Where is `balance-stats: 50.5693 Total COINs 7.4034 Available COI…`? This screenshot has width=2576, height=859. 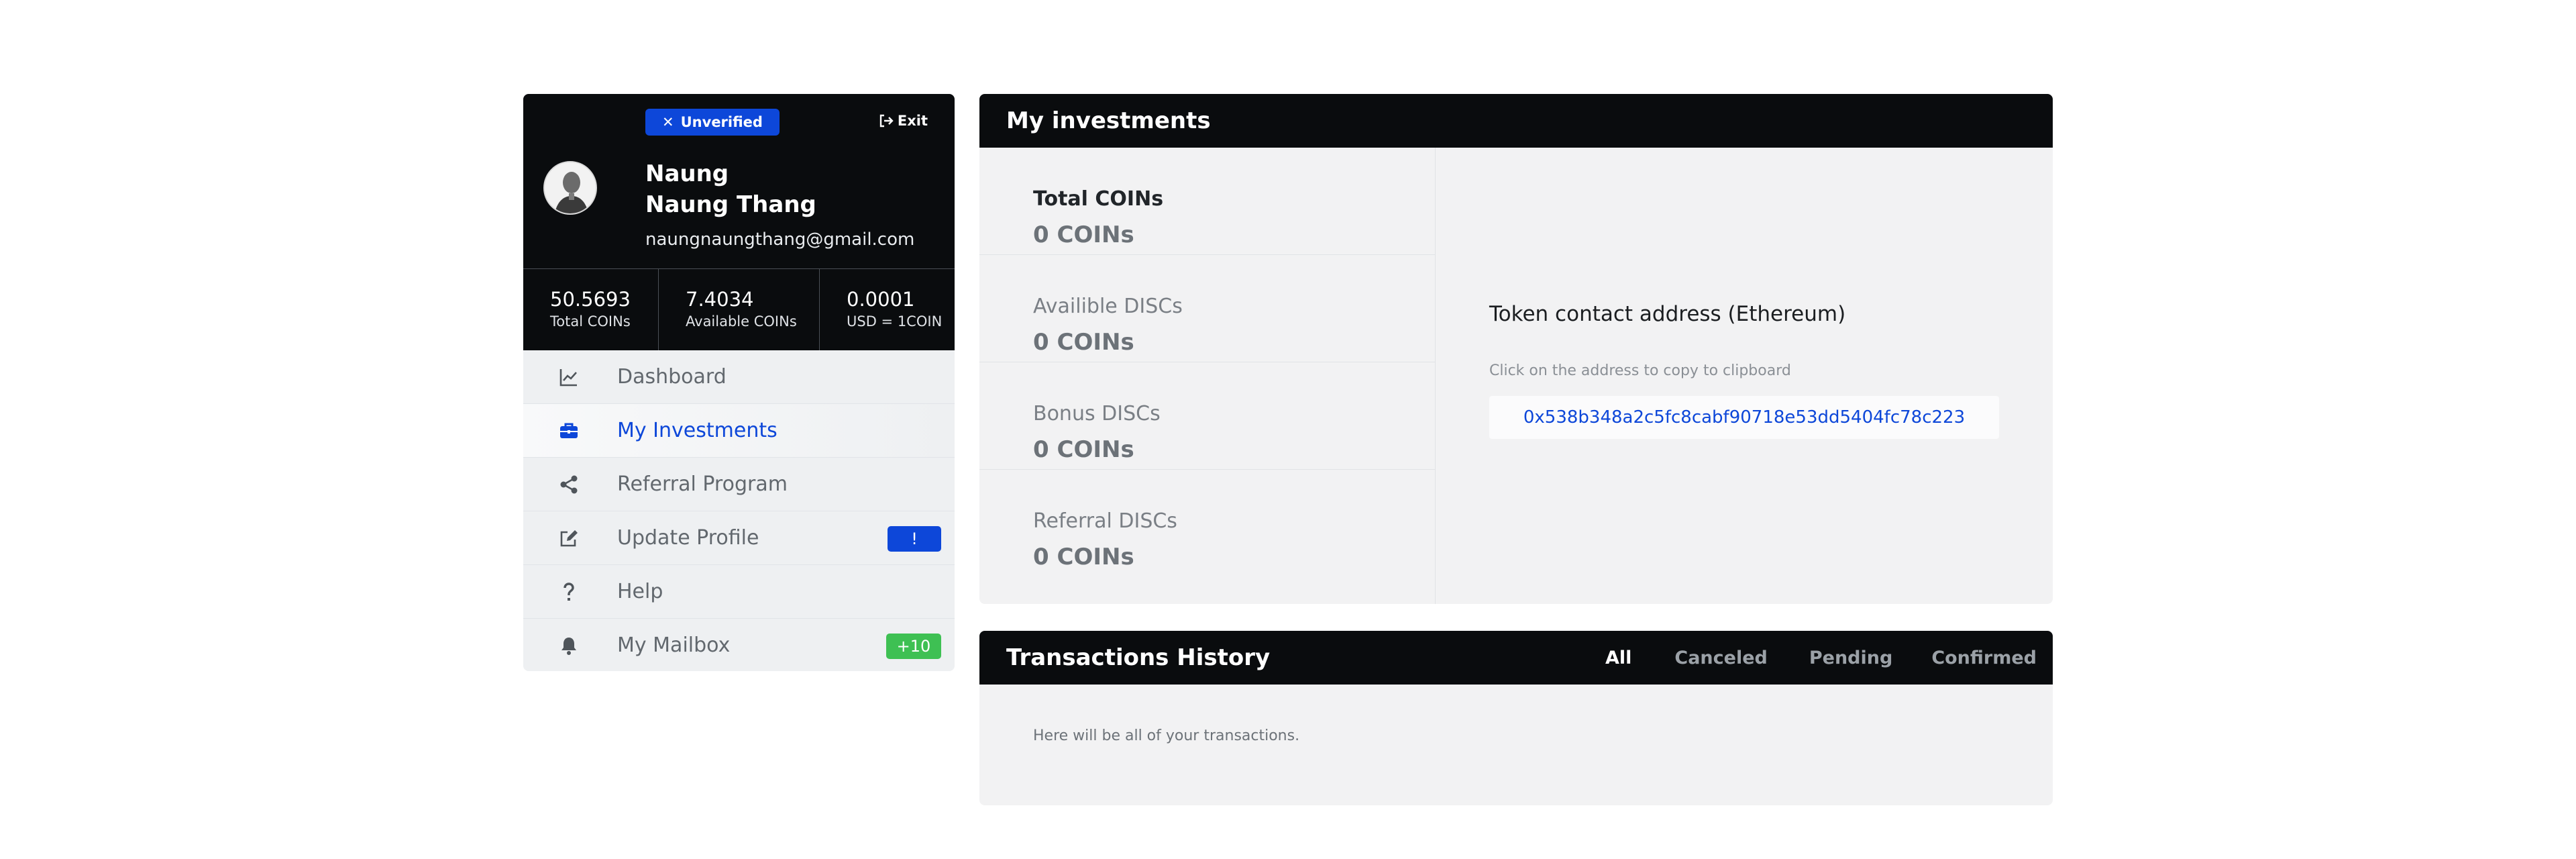 balance-stats: 50.5693 Total COINs 7.4034 Available COI… is located at coordinates (739, 309).